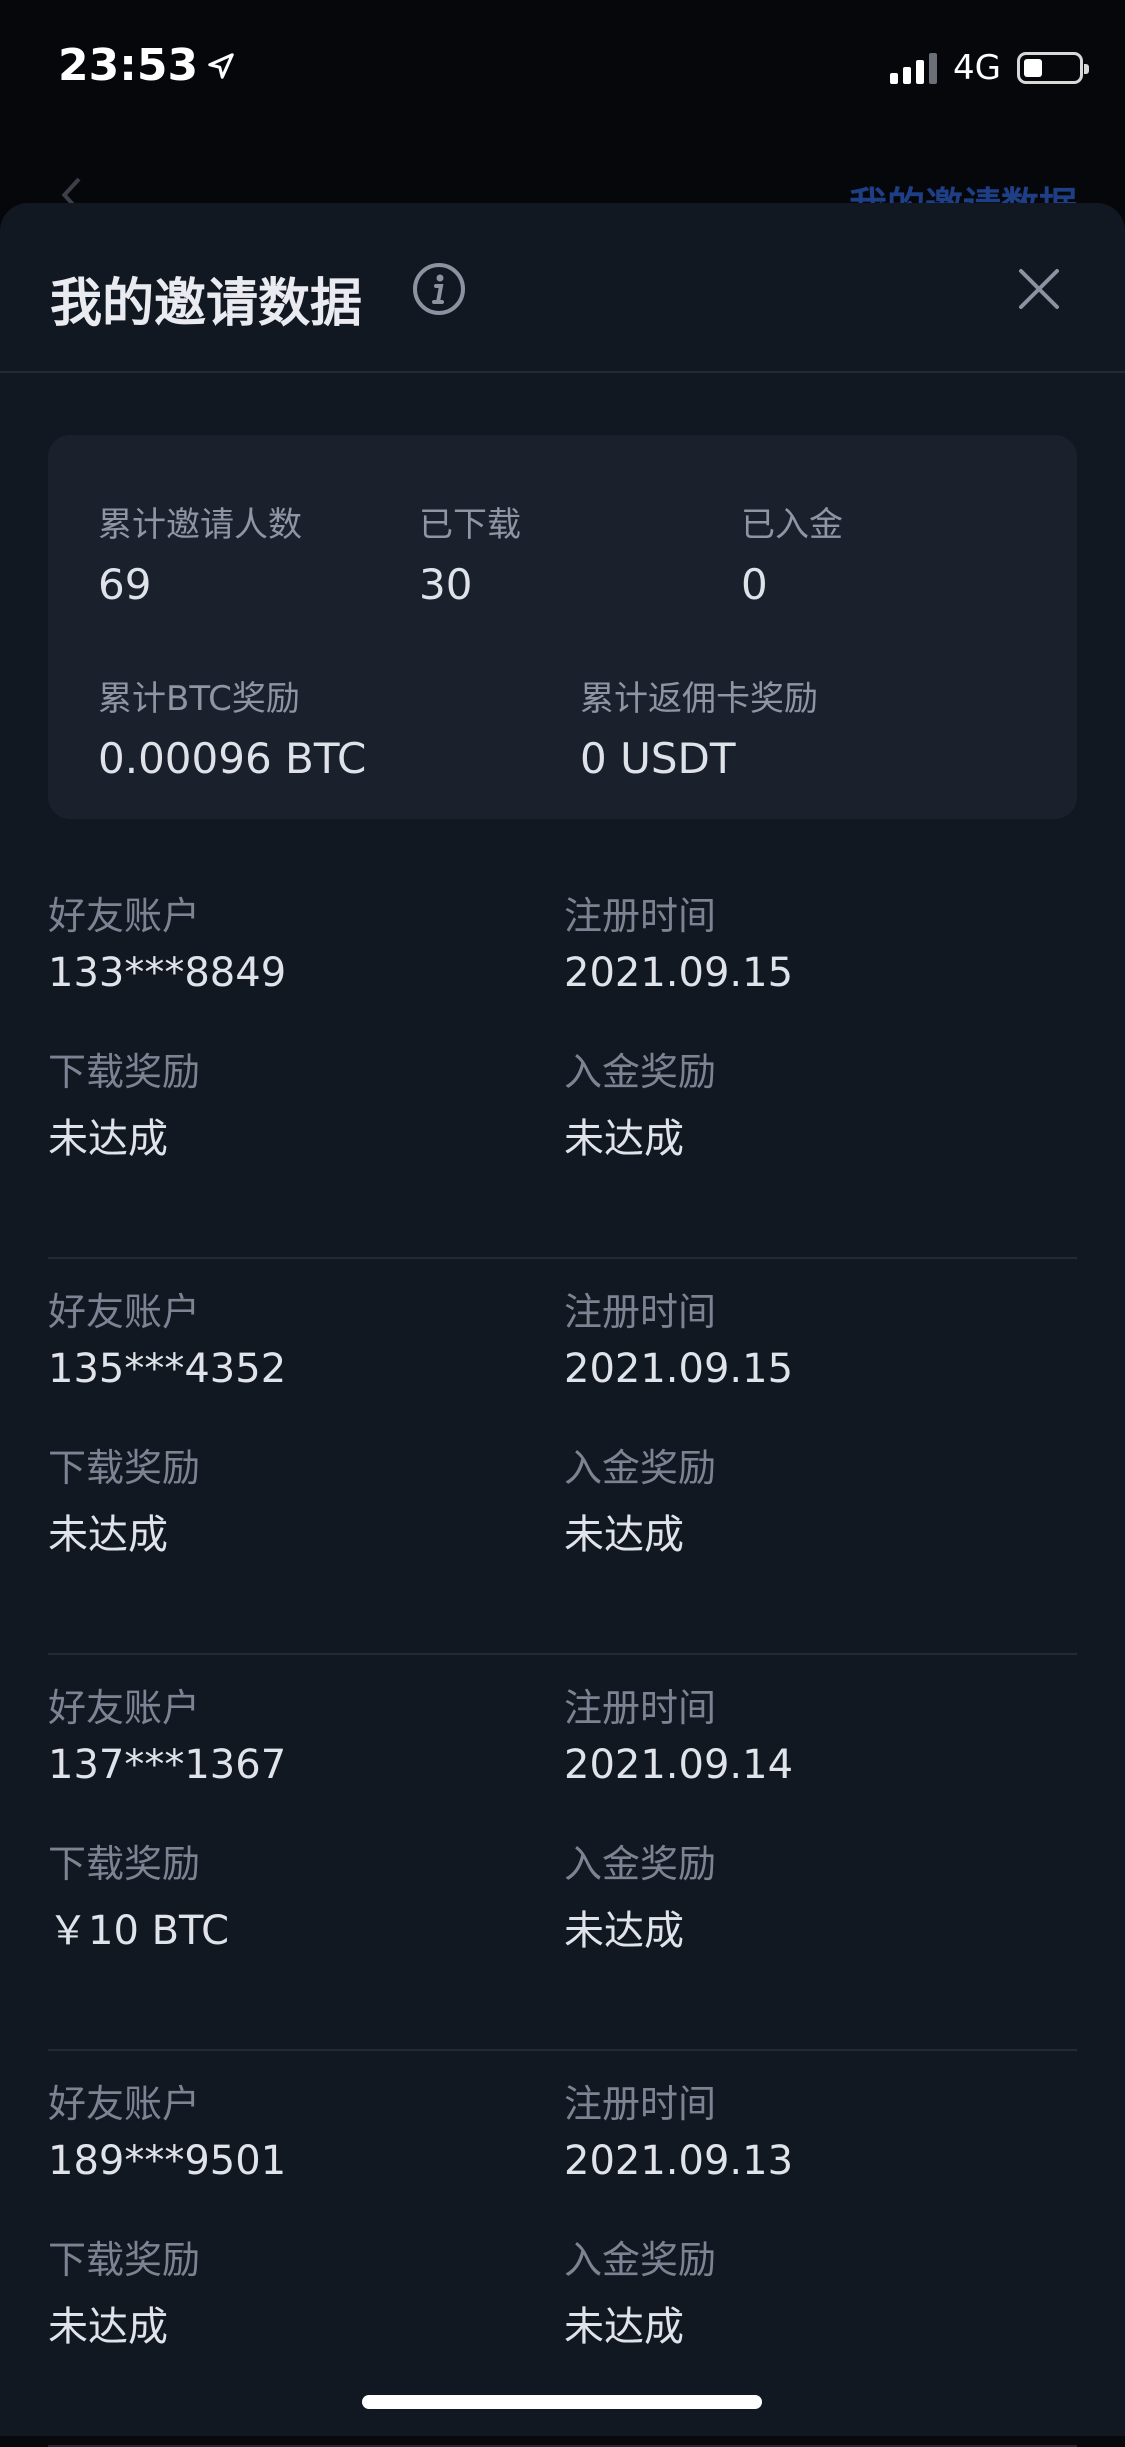  Describe the element at coordinates (679, 2161) in the screenshot. I see `register-time-value: 2021.09.13` at that location.